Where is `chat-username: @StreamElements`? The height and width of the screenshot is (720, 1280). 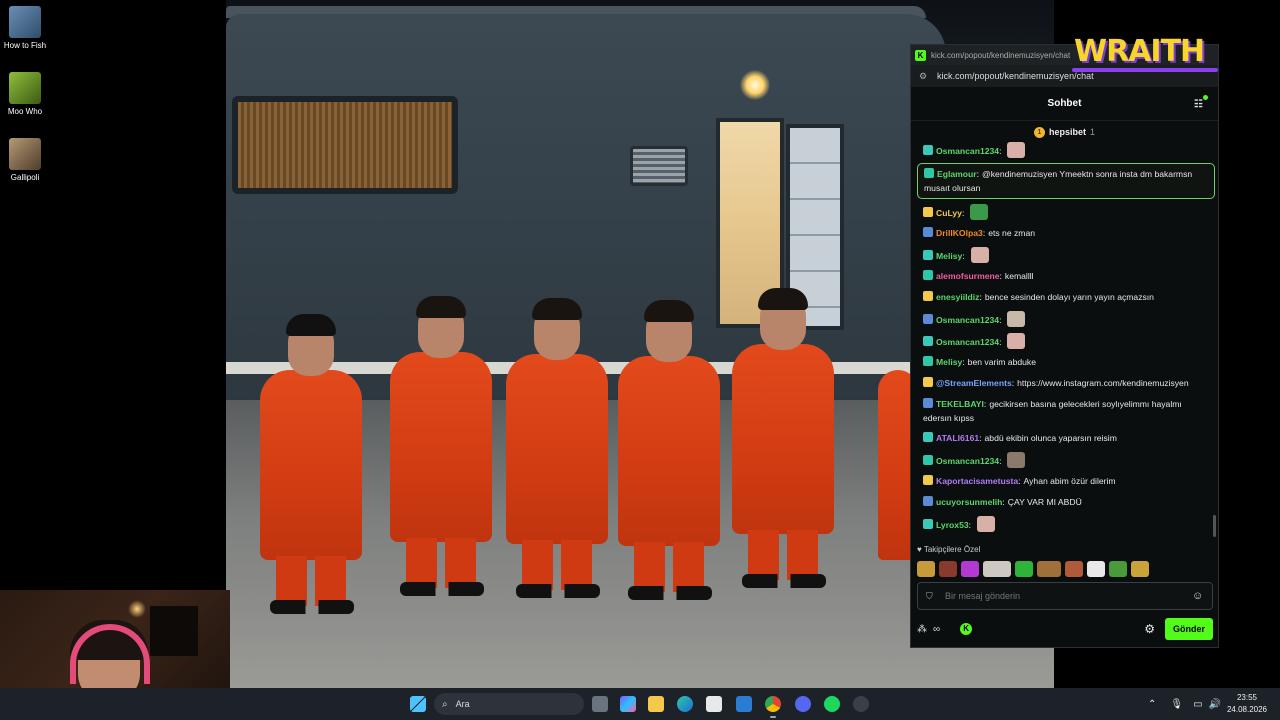
chat-username: @StreamElements is located at coordinates (974, 383).